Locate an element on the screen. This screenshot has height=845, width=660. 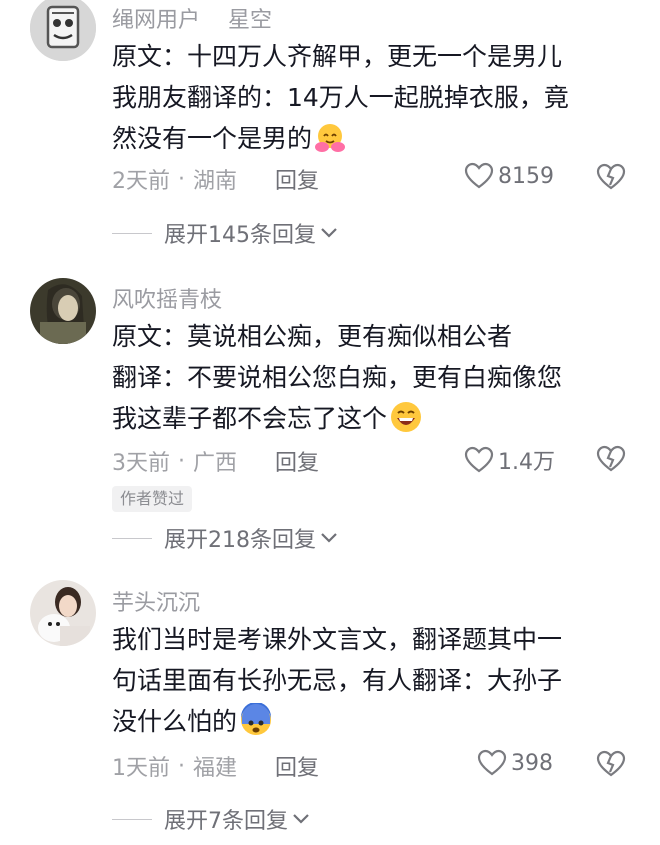
comment-line-text: 我这辈子都不会忘了这个 is located at coordinates (250, 418).